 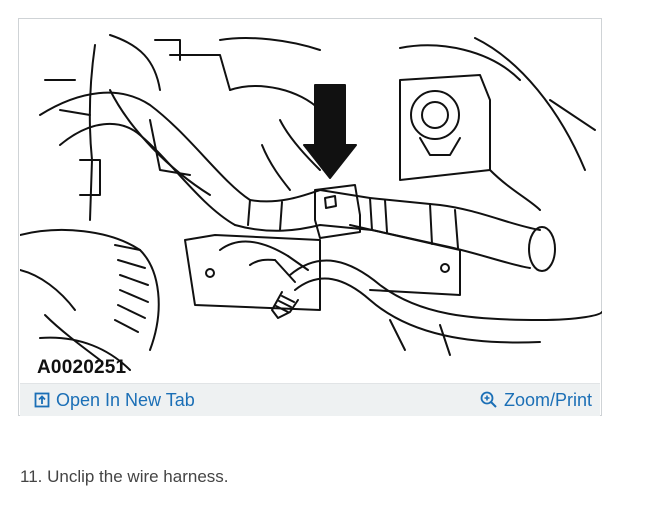 I want to click on open-new-tab-icon, so click(x=42, y=400).